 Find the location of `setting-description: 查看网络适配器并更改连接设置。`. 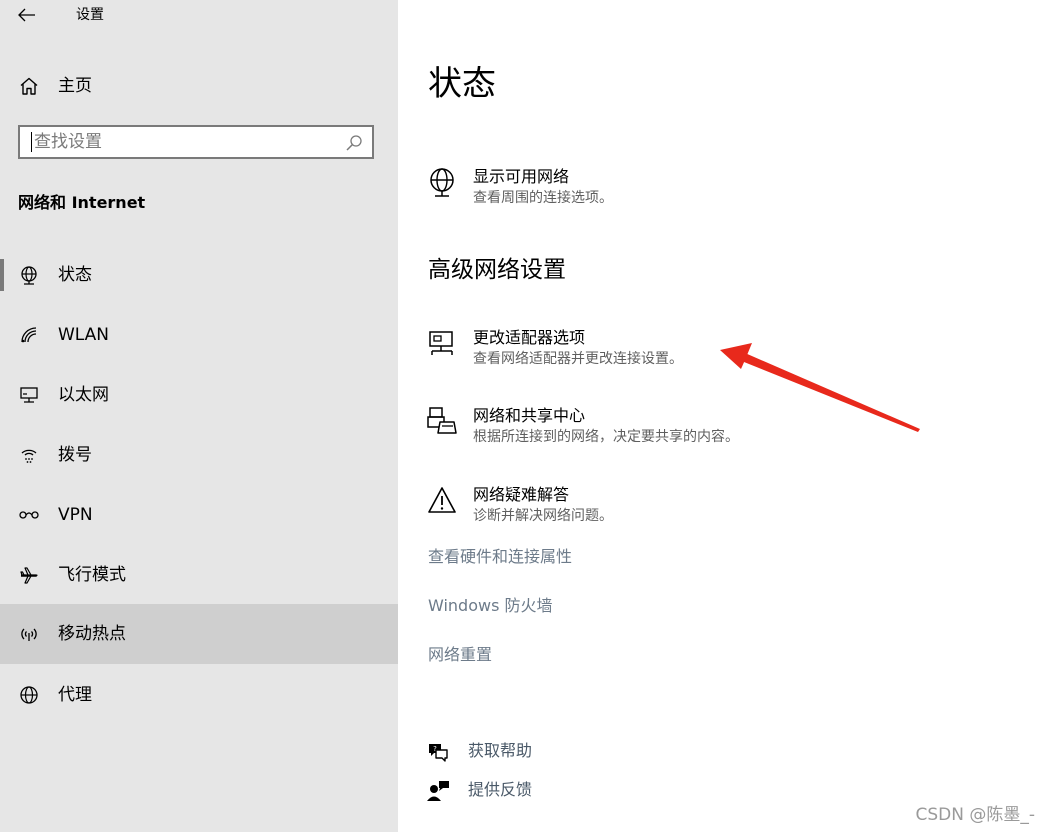

setting-description: 查看网络适配器并更改连接设置。 is located at coordinates (578, 359).